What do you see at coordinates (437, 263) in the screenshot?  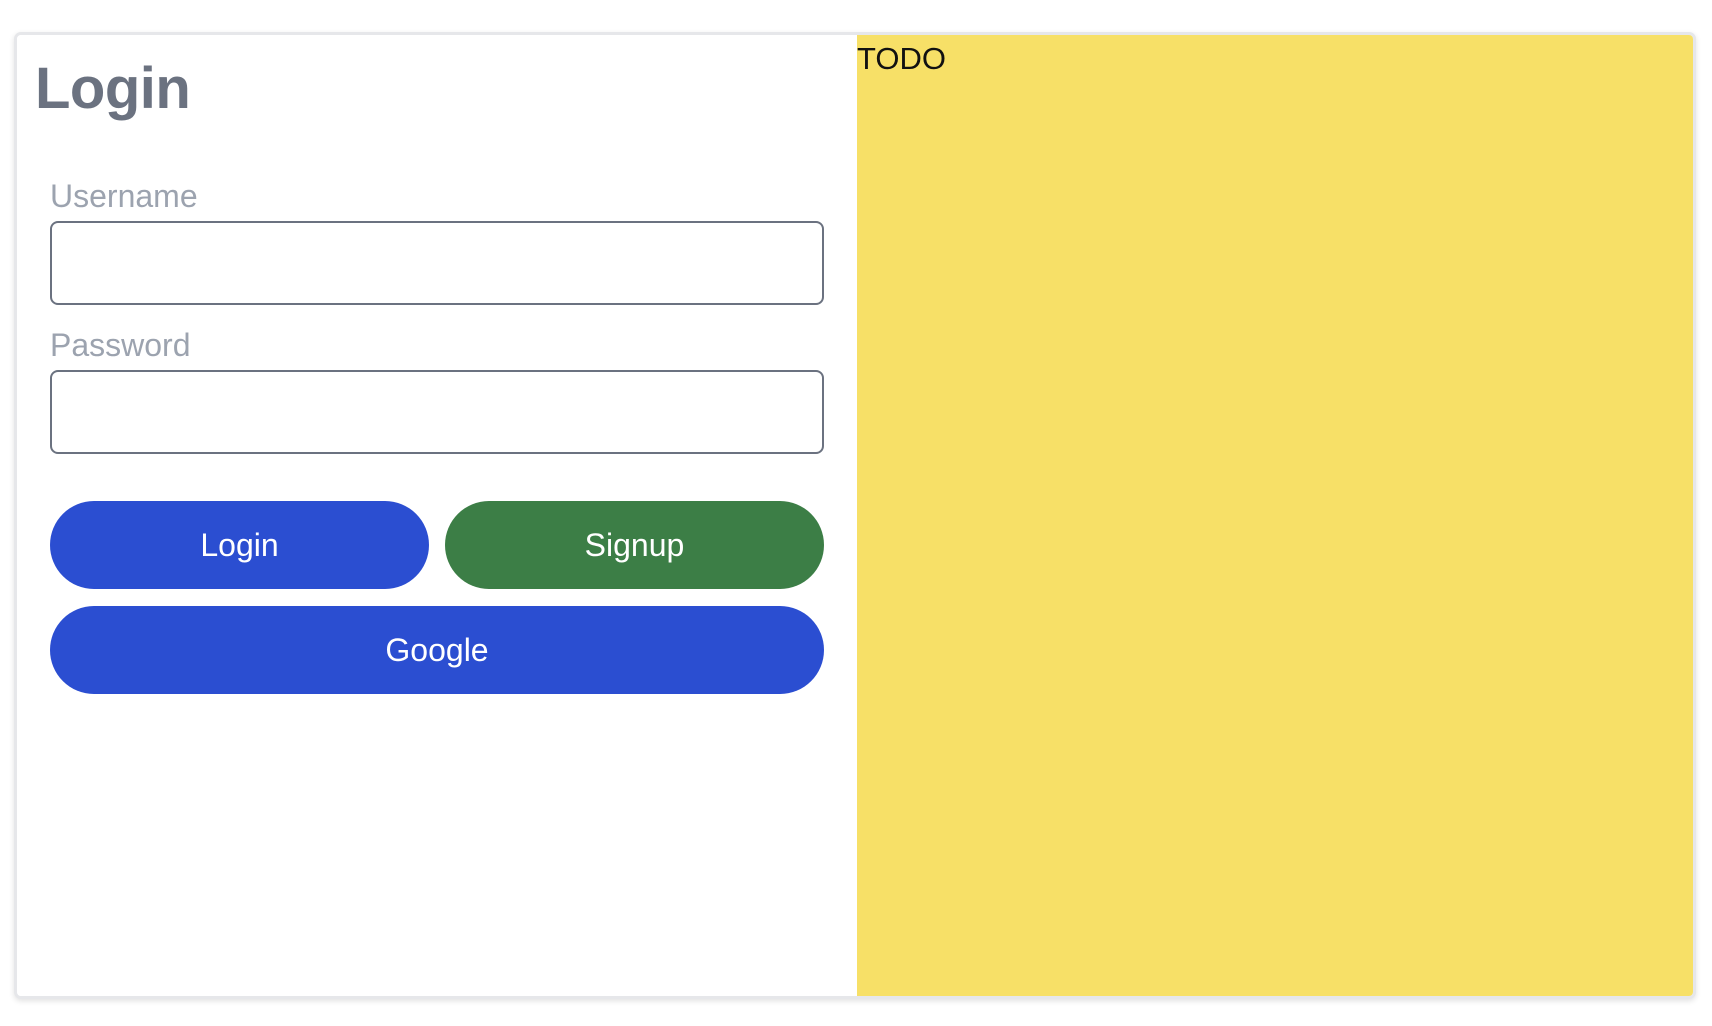 I see `username-input` at bounding box center [437, 263].